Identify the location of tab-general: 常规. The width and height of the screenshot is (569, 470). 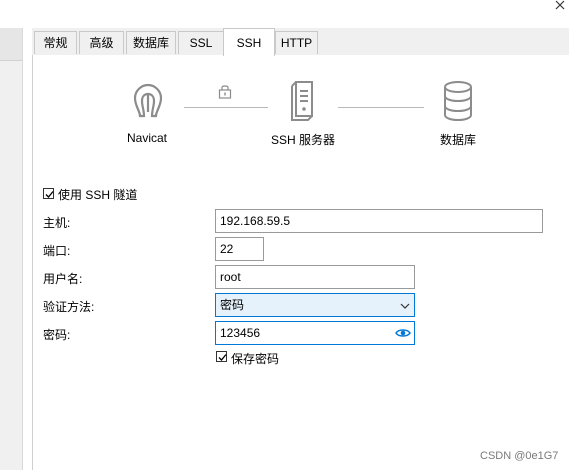
(55, 42).